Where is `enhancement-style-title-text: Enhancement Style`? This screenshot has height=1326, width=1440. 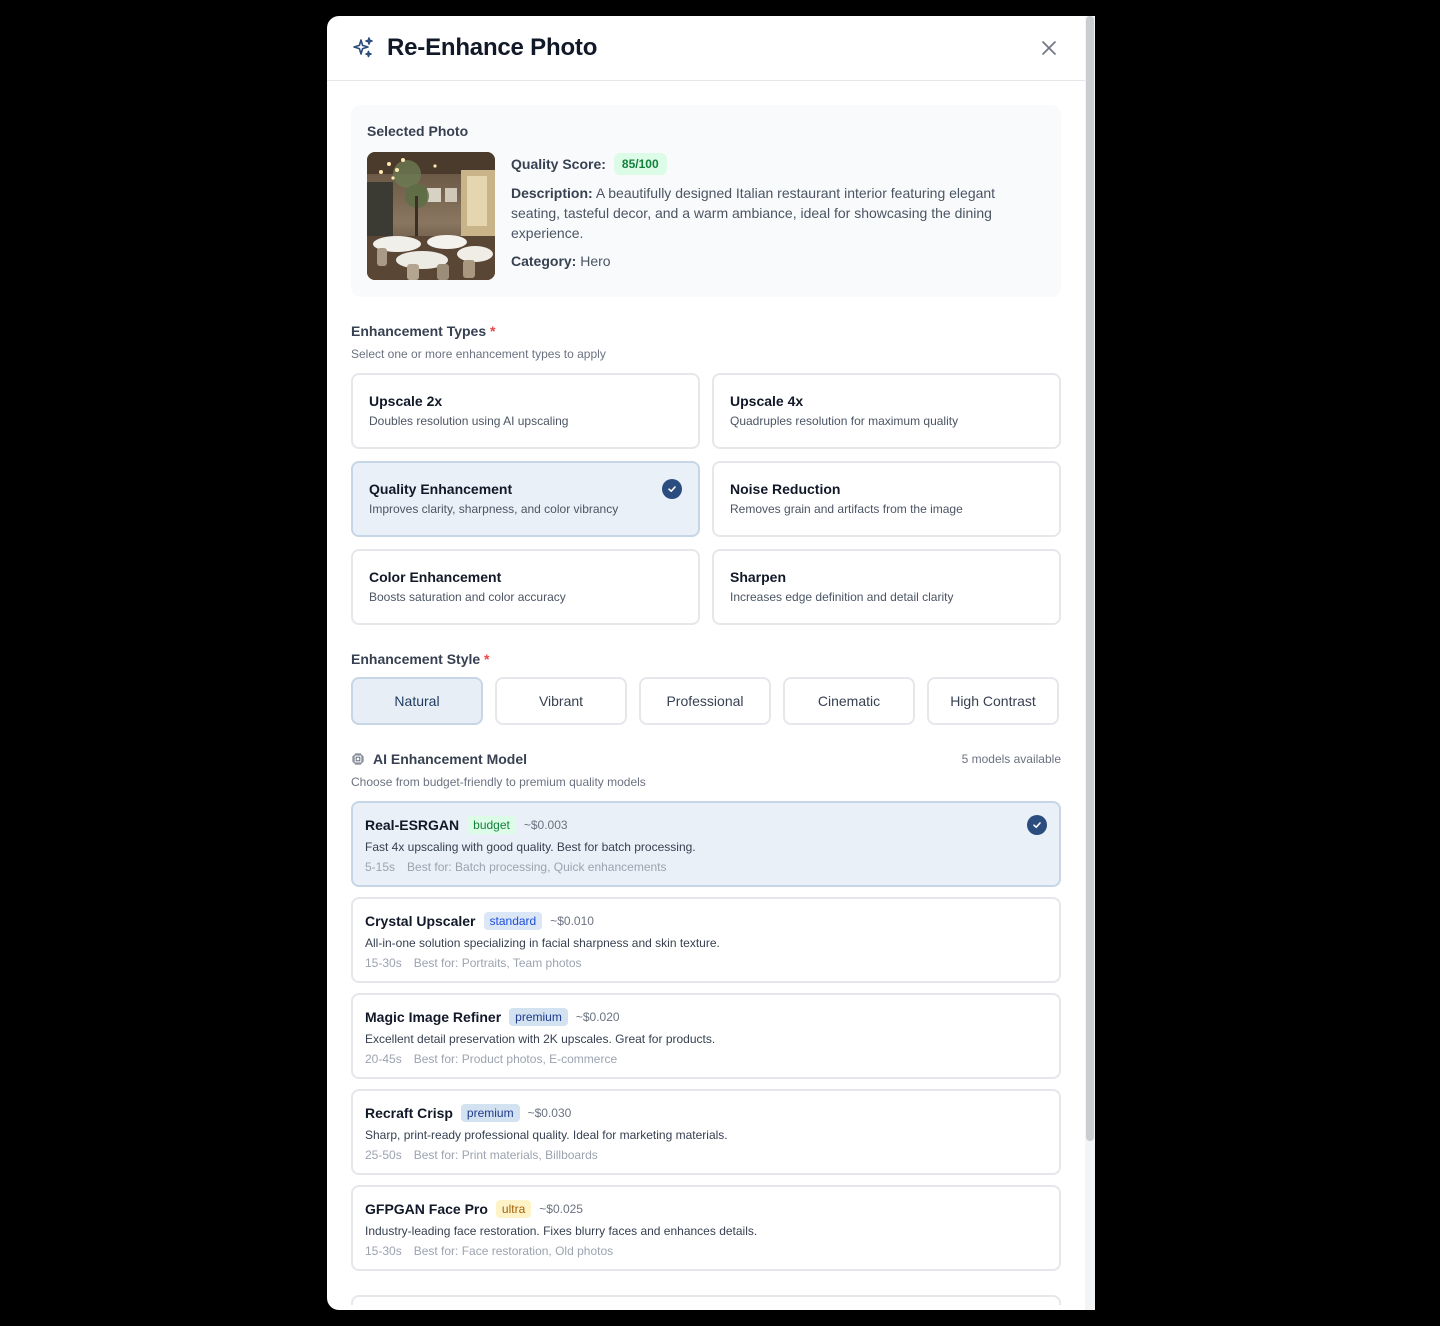
enhancement-style-title-text: Enhancement Style is located at coordinates (416, 659).